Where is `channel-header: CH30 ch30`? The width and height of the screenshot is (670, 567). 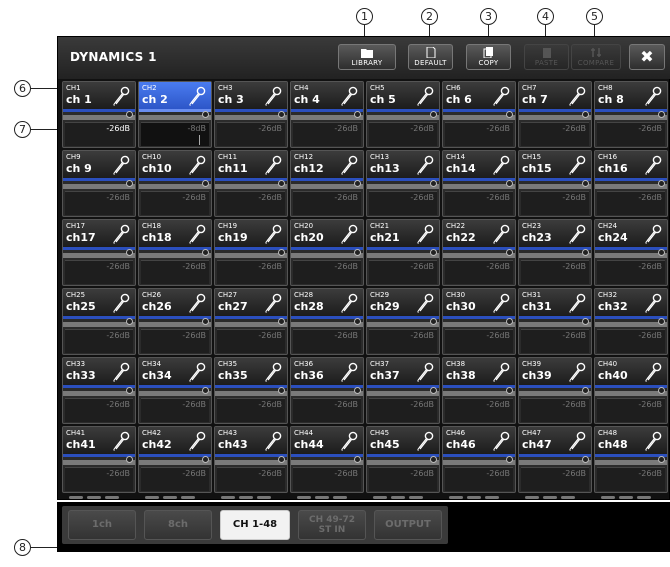 channel-header: CH30 ch30 is located at coordinates (479, 304).